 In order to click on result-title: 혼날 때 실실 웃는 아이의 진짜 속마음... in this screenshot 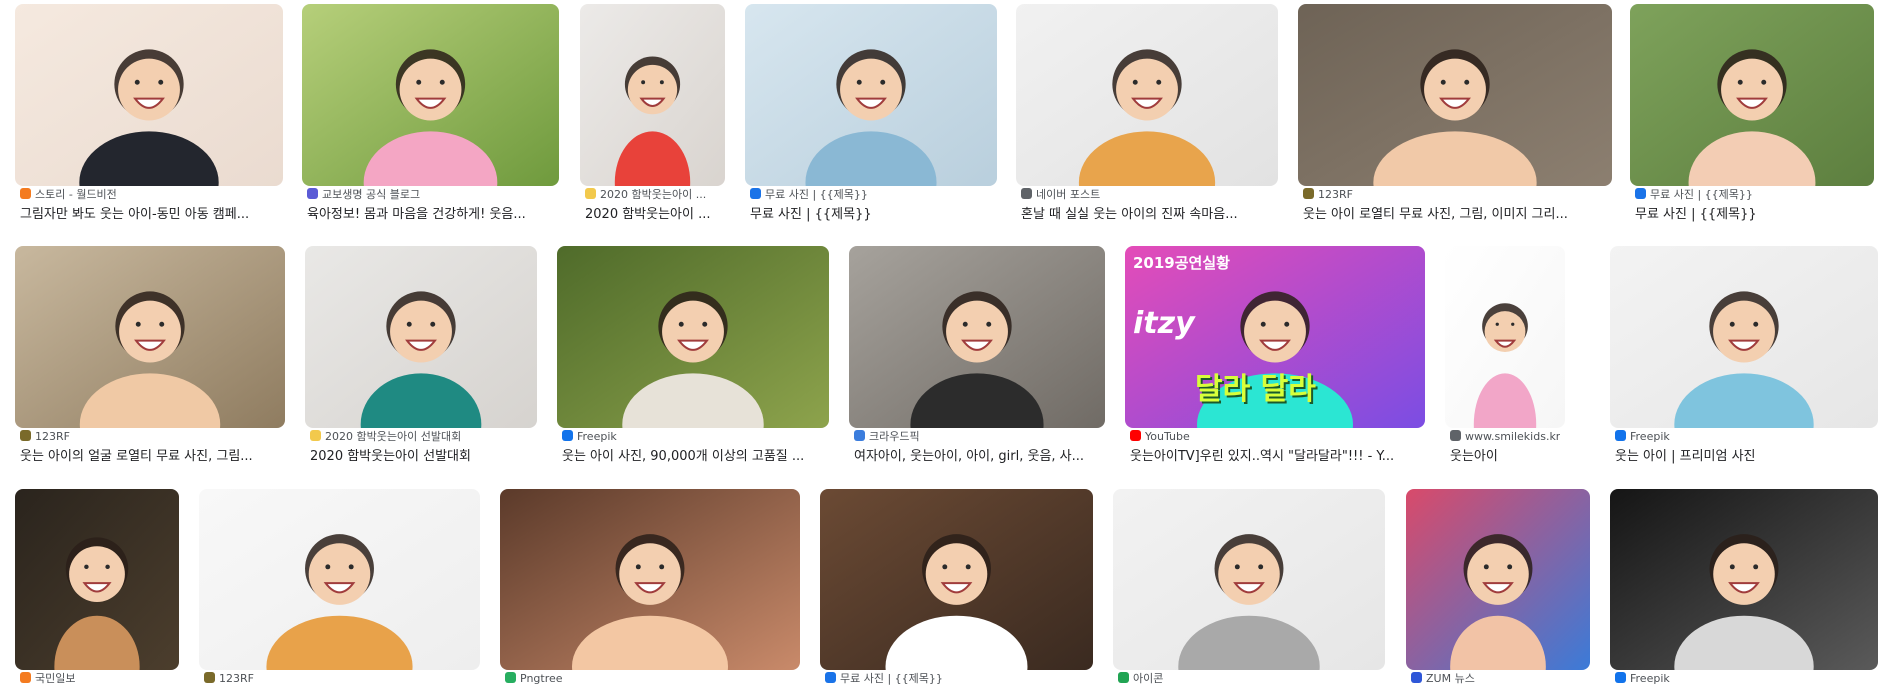, I will do `click(1129, 214)`.